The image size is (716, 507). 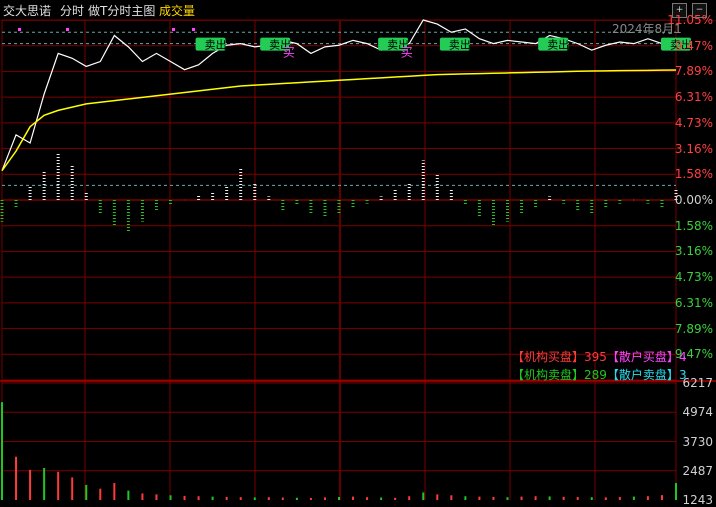 What do you see at coordinates (642, 357) in the screenshot?
I see `retail-buy-label: 【散户买盘】` at bounding box center [642, 357].